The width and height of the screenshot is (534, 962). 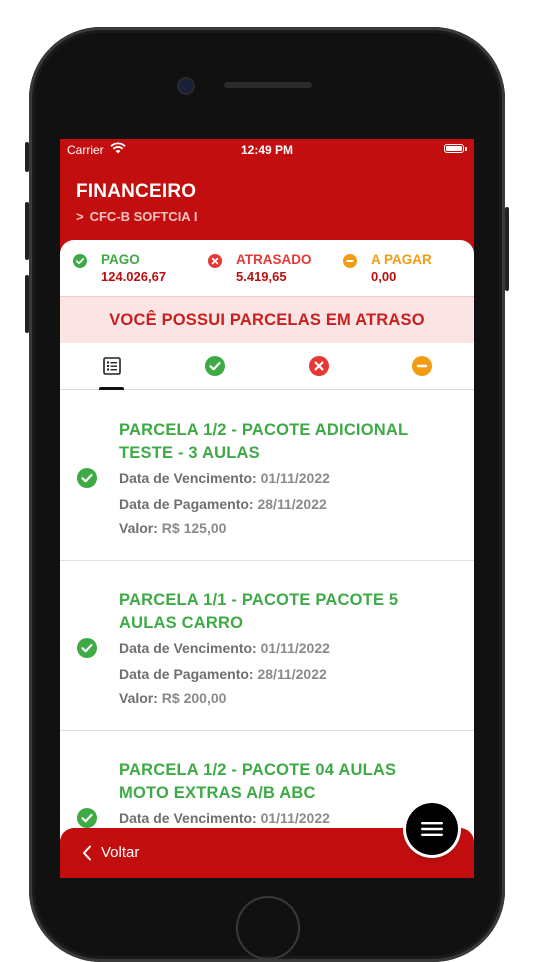 What do you see at coordinates (120, 259) in the screenshot?
I see `summary-paid-label: PAGO` at bounding box center [120, 259].